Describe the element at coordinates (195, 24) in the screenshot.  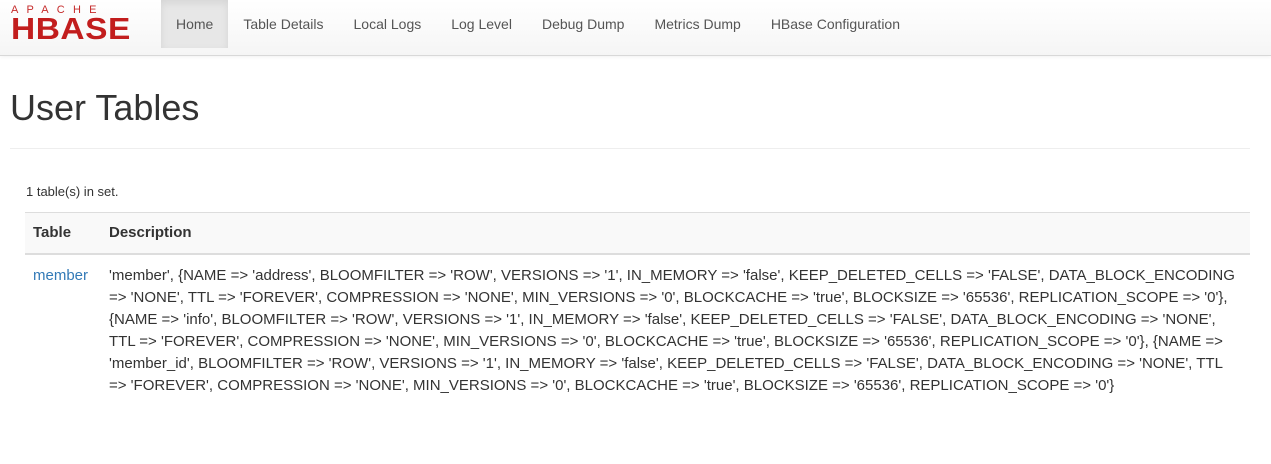
I see `nav-item-home: Home` at that location.